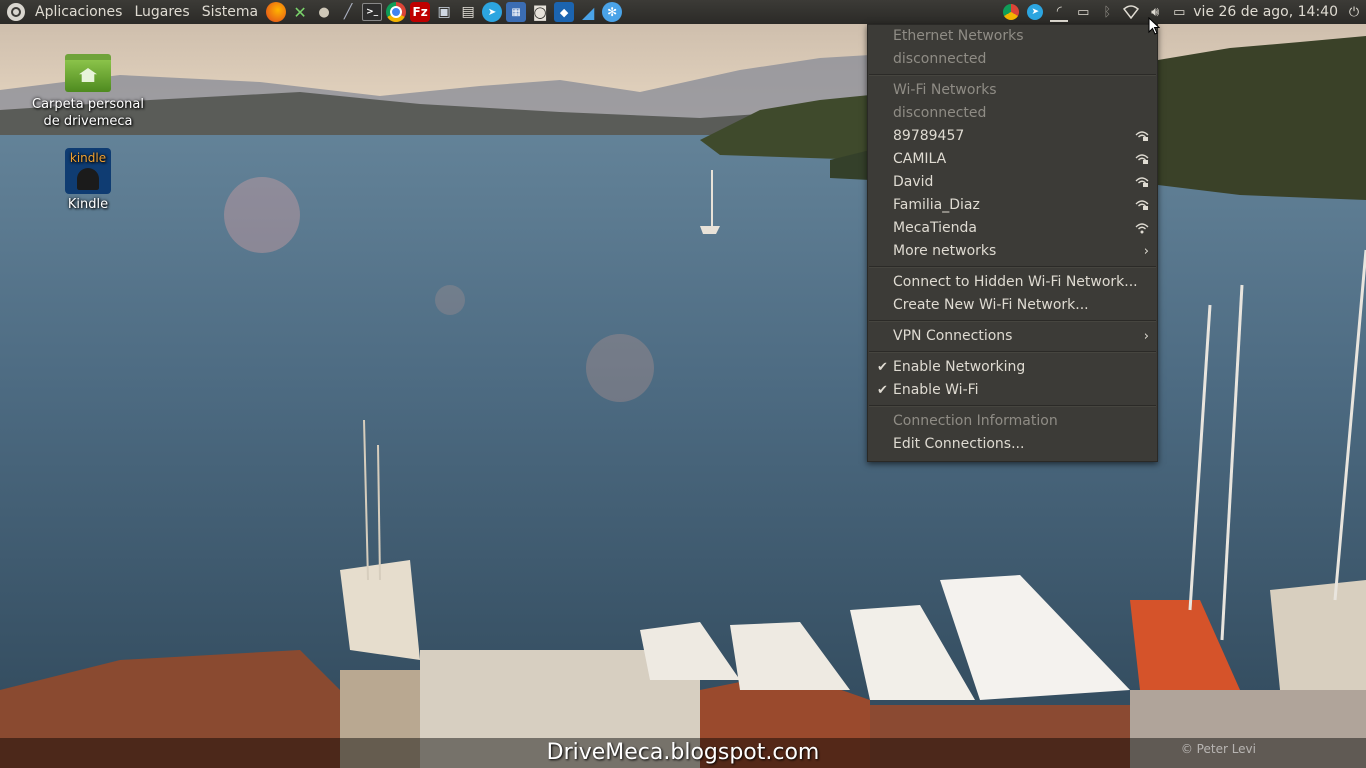 The image size is (1366, 768). I want to click on bluetooth-icon: ᛒ, so click(1107, 12).